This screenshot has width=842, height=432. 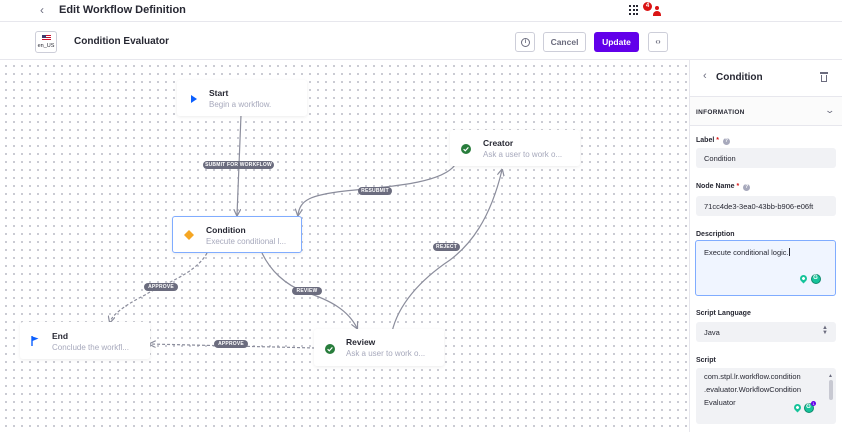 I want to click on node-title: Condition, so click(x=226, y=230).